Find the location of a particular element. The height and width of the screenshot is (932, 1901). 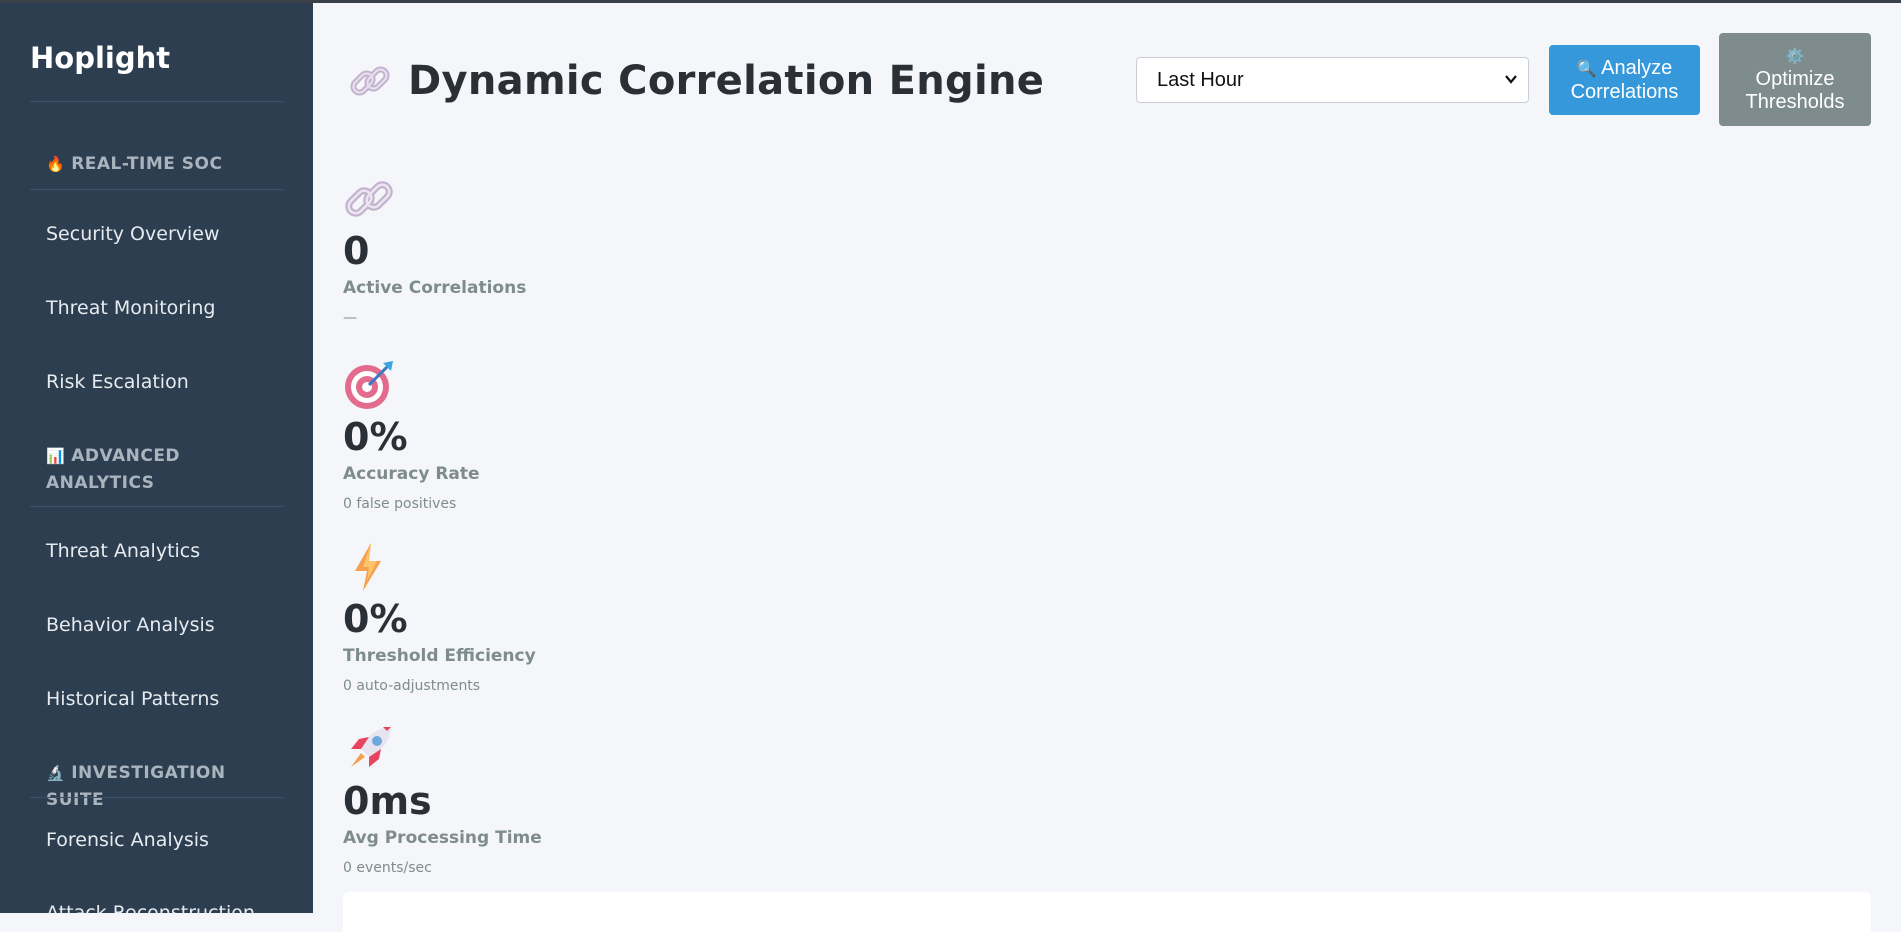

optimize-button-line1: Optimize is located at coordinates (1795, 79).